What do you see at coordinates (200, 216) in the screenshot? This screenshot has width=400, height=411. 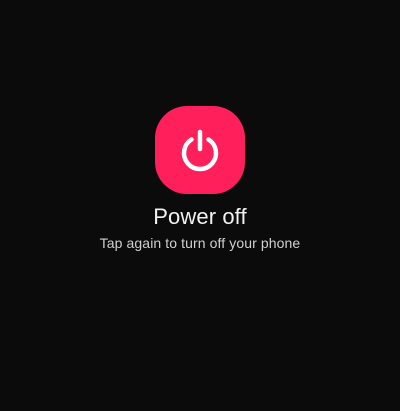 I see `power-off-title: Power off` at bounding box center [200, 216].